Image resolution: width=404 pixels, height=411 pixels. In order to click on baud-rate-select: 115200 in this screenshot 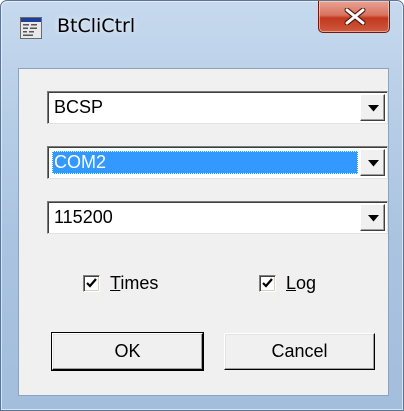, I will do `click(217, 217)`.